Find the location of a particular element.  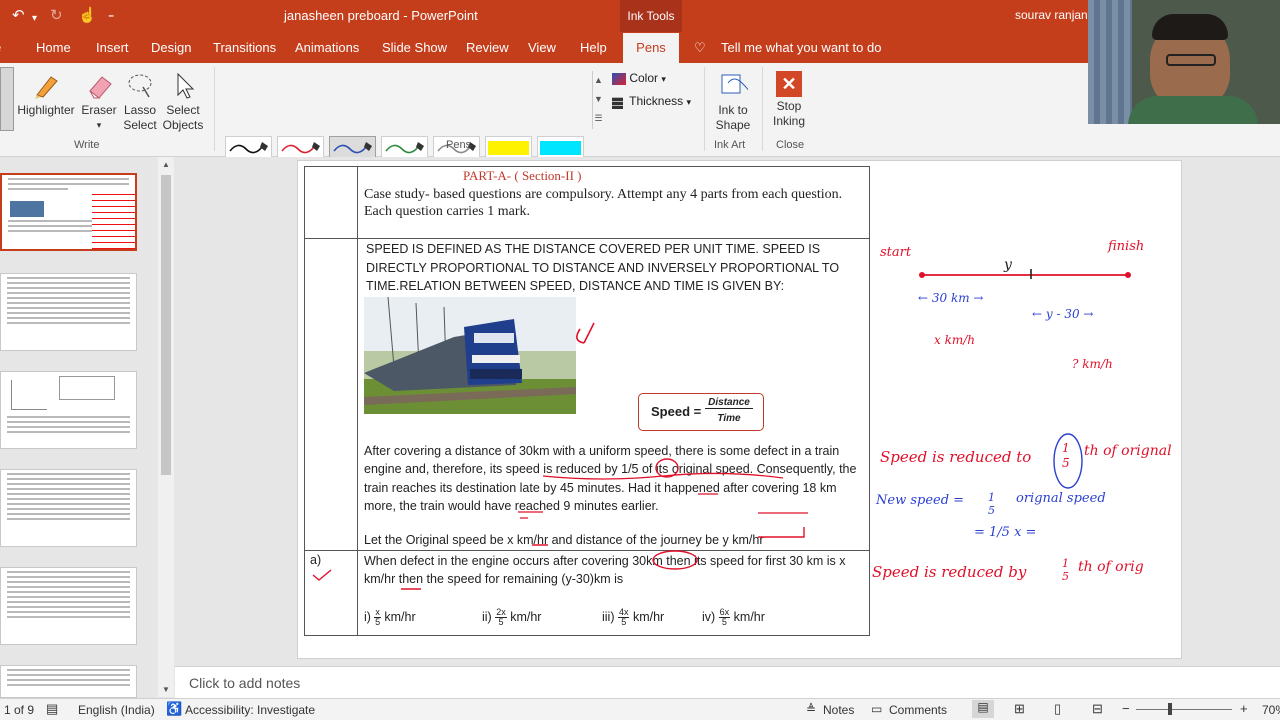

accessibility-status: Accessibility: Investigate is located at coordinates (250, 710).